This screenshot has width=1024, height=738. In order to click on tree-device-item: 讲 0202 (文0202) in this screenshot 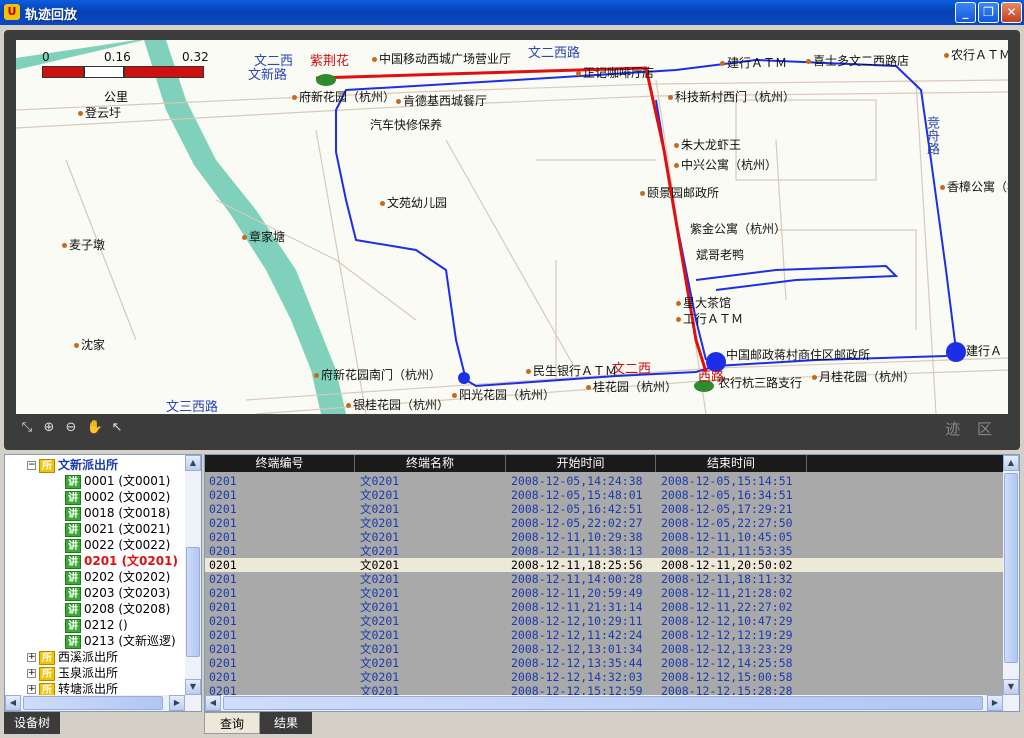, I will do `click(117, 577)`.